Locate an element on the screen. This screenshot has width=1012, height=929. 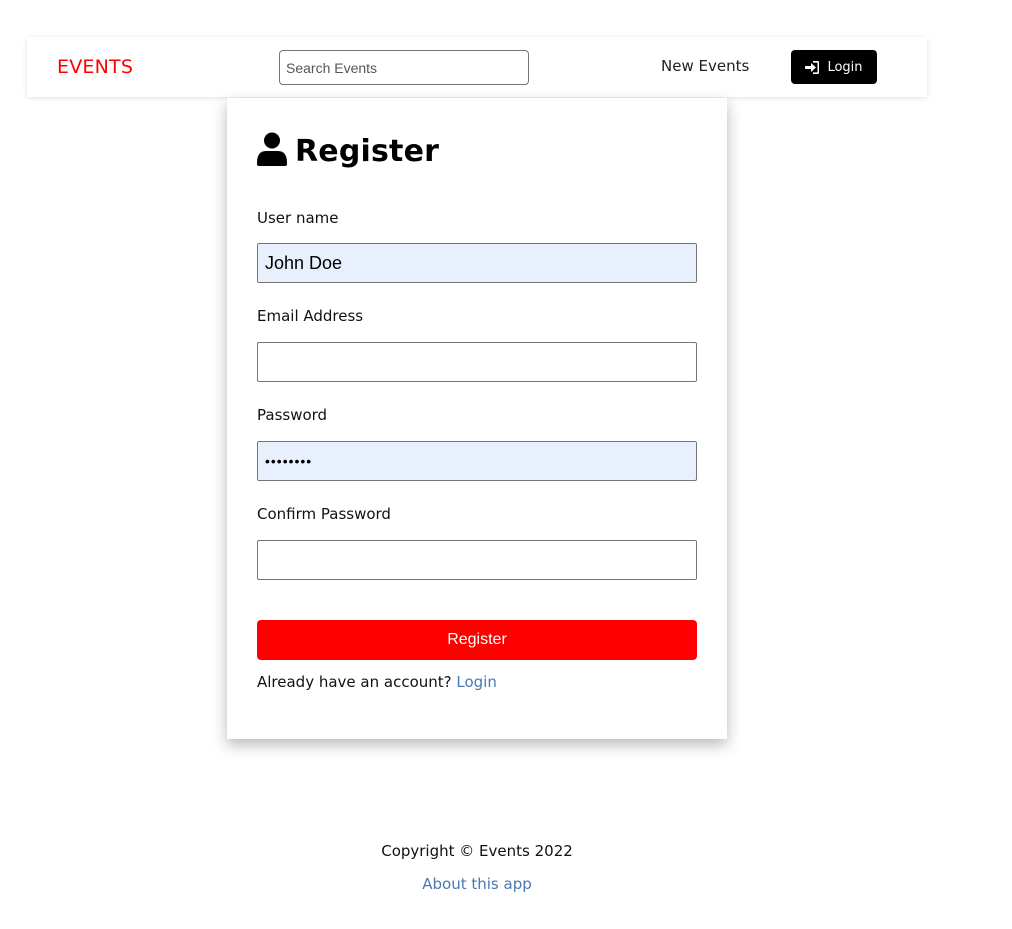
navbar: EVENTS New Events Login is located at coordinates (477, 67).